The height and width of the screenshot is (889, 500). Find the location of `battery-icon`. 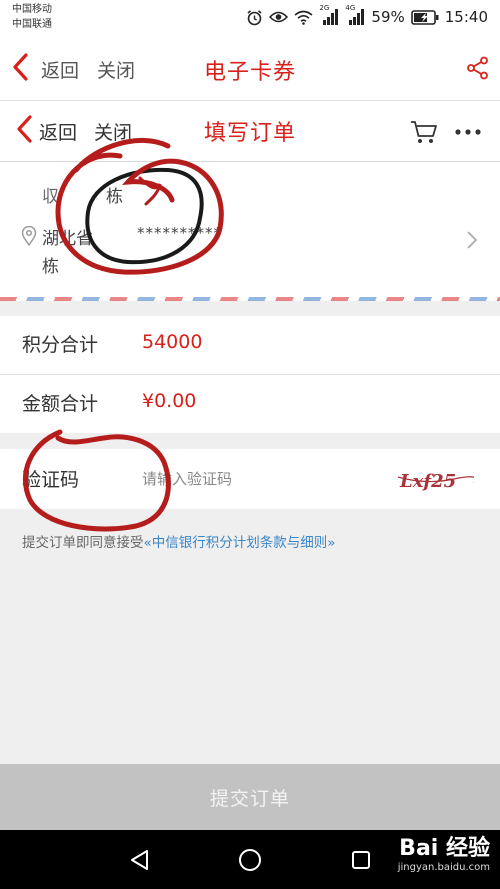

battery-icon is located at coordinates (424, 17).